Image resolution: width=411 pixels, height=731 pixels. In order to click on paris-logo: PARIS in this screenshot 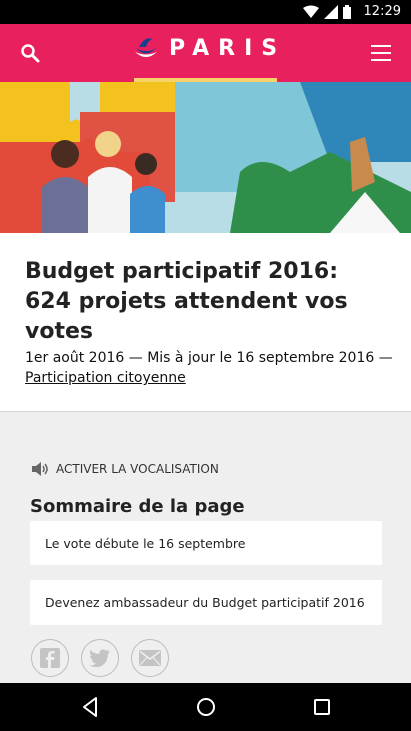, I will do `click(209, 48)`.